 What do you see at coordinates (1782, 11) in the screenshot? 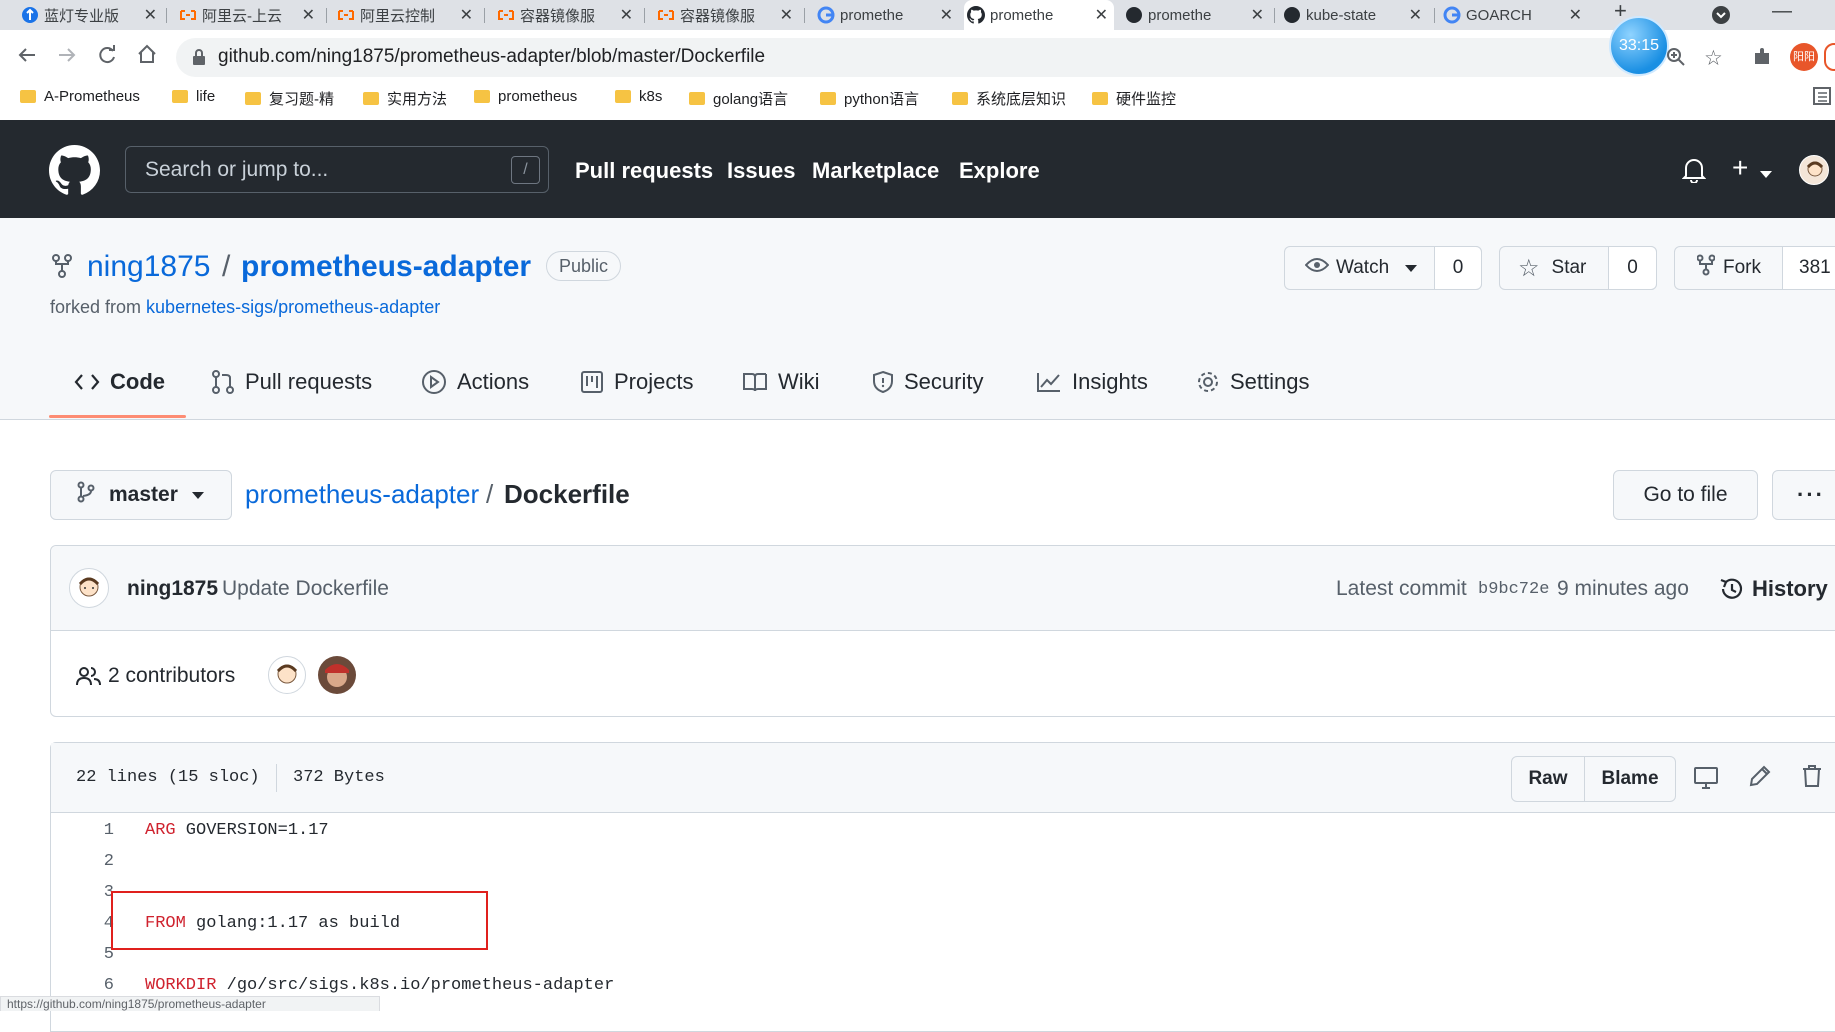
I see `minimize-icon: —` at bounding box center [1782, 11].